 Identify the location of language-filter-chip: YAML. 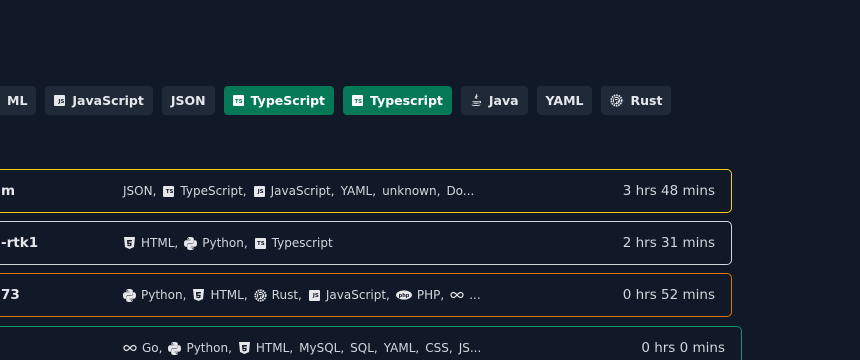
(564, 100).